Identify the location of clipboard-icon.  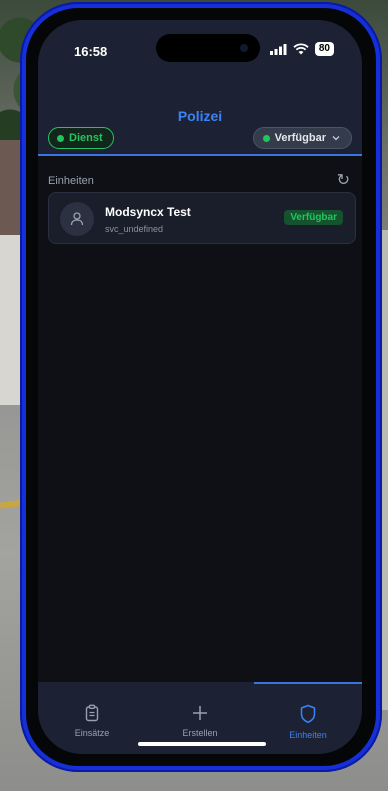
(92, 713).